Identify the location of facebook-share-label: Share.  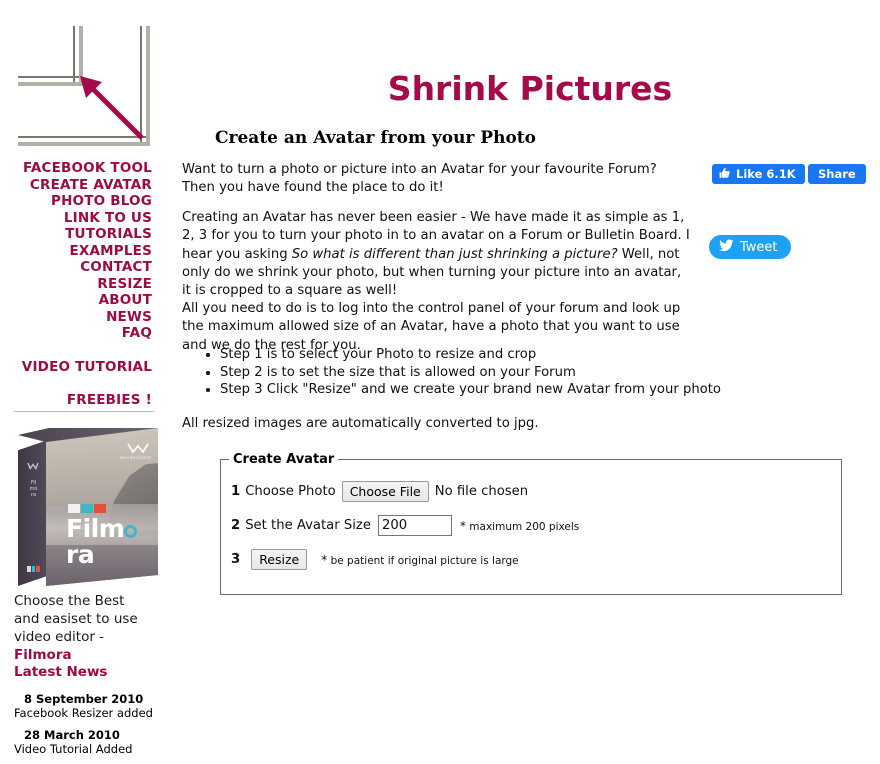
(837, 174).